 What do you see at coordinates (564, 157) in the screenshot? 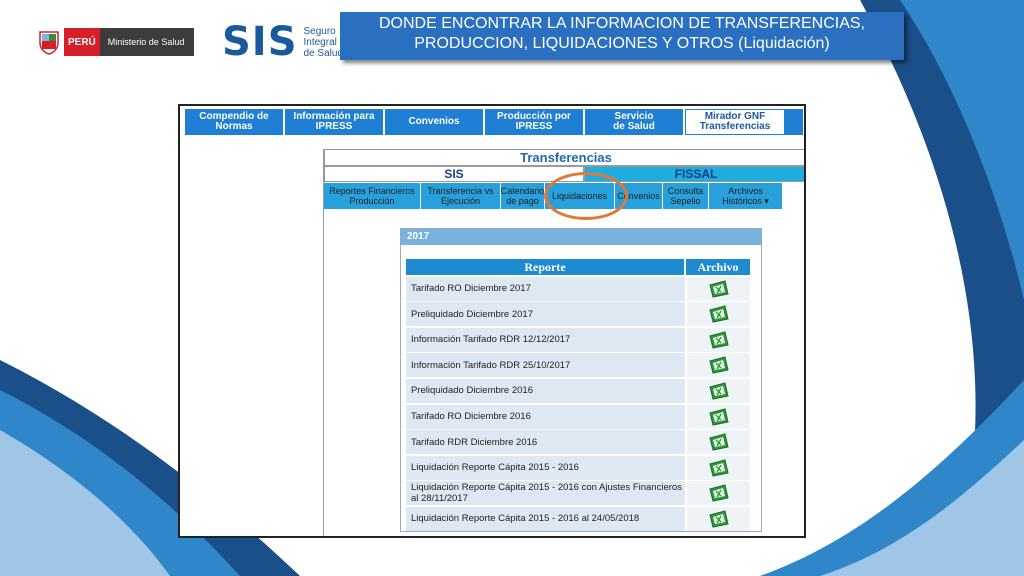
I see `transferencias-heading: Transferencias` at bounding box center [564, 157].